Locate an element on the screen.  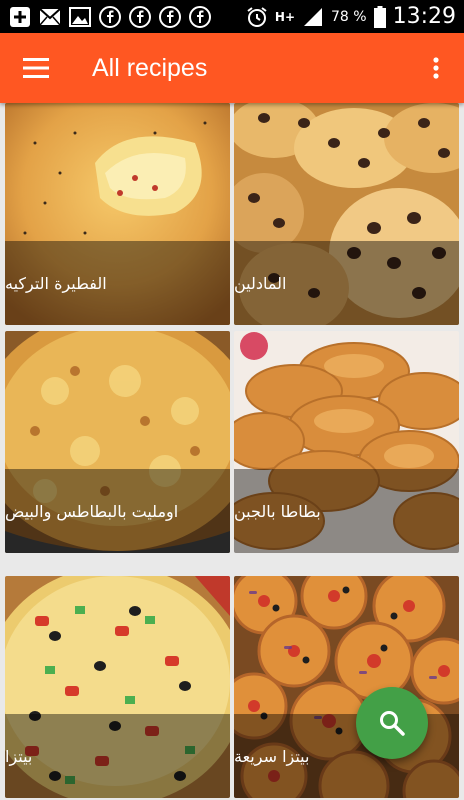
recipe-name: اومليت بالبطاطس والبيض is located at coordinates (92, 511).